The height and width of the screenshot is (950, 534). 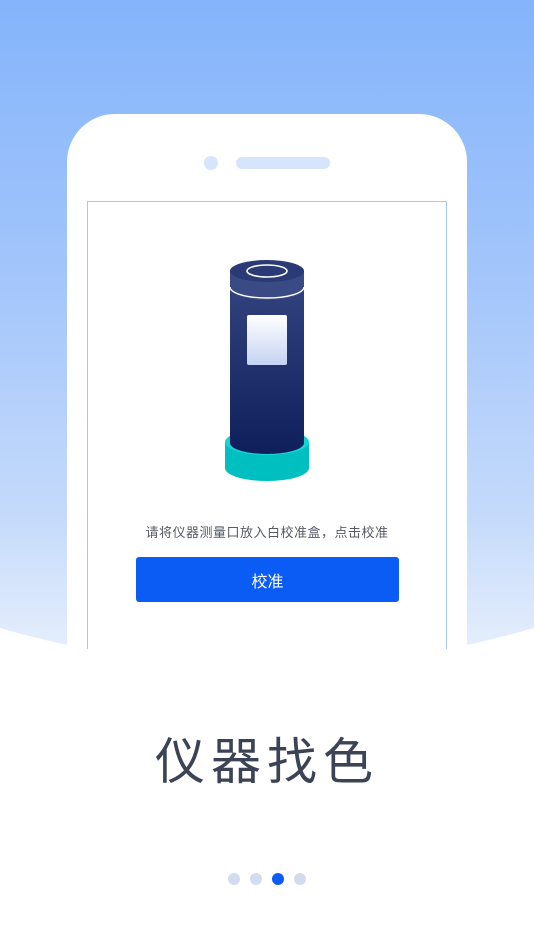 What do you see at coordinates (278, 879) in the screenshot?
I see `page-dot-active` at bounding box center [278, 879].